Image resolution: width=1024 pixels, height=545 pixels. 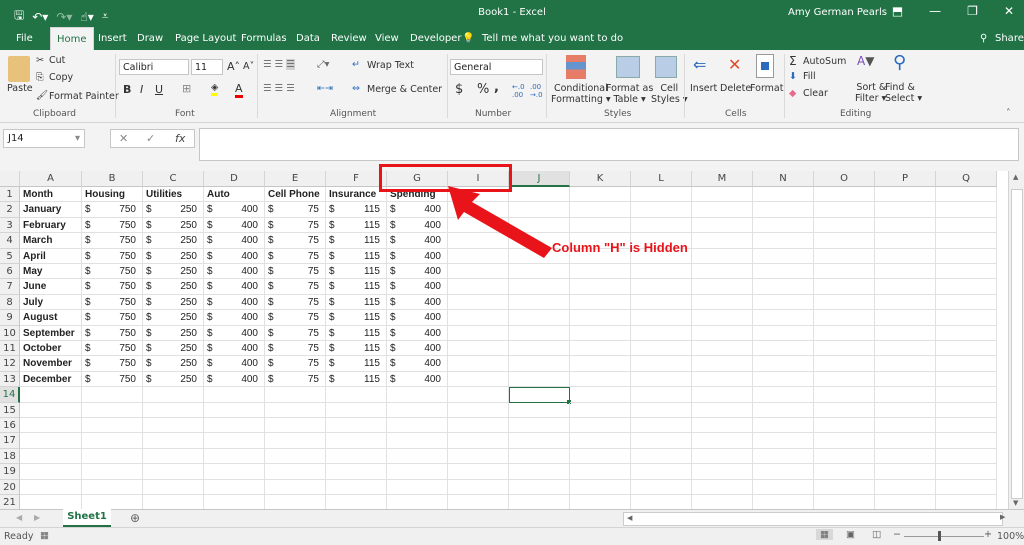 What do you see at coordinates (10, 456) in the screenshot?
I see `row-header-18: 18` at bounding box center [10, 456].